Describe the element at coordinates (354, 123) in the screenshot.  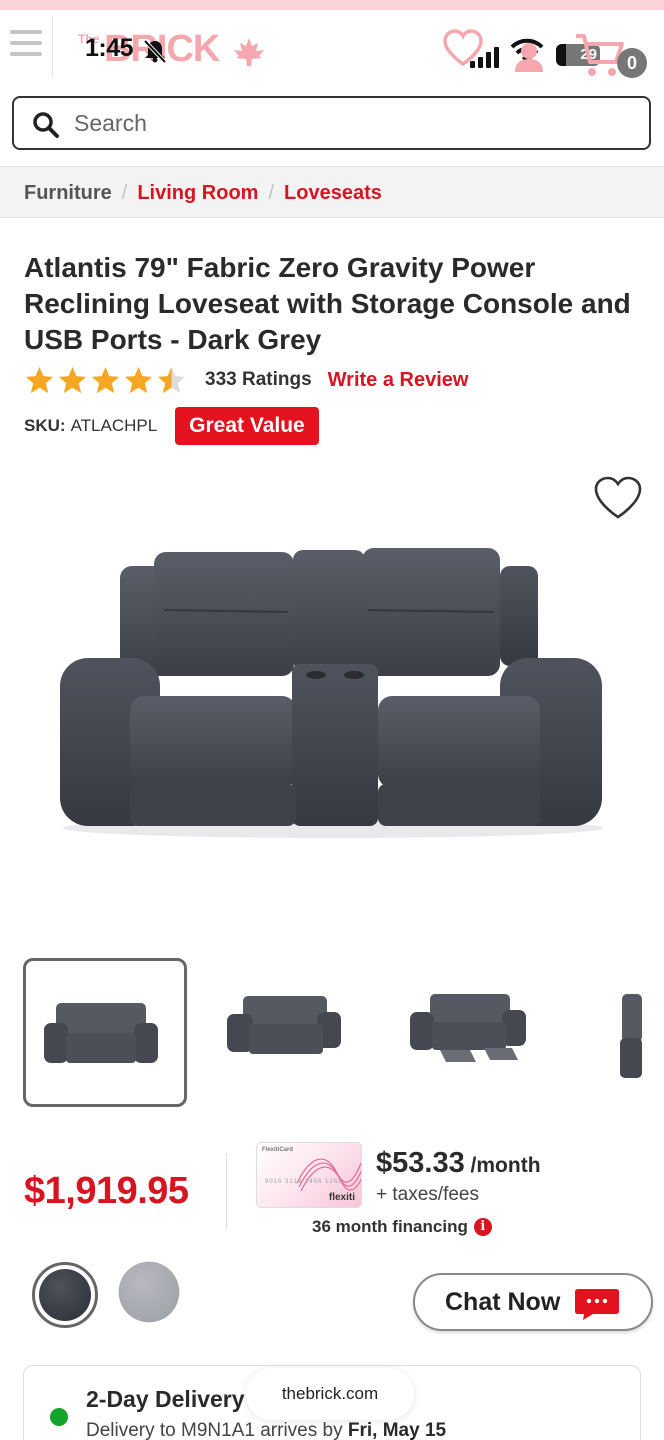
I see `search-input` at that location.